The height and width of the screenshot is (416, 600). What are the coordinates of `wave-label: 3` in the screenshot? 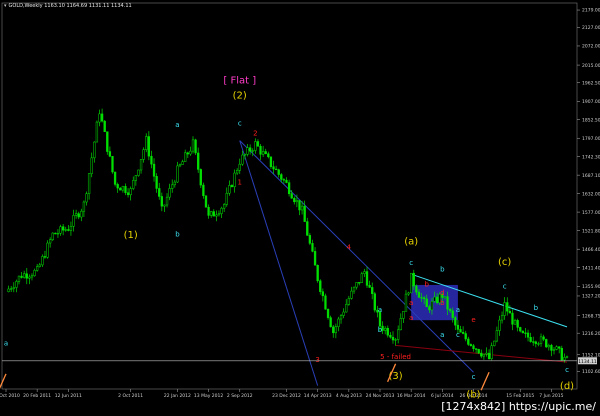 It's located at (317, 360).